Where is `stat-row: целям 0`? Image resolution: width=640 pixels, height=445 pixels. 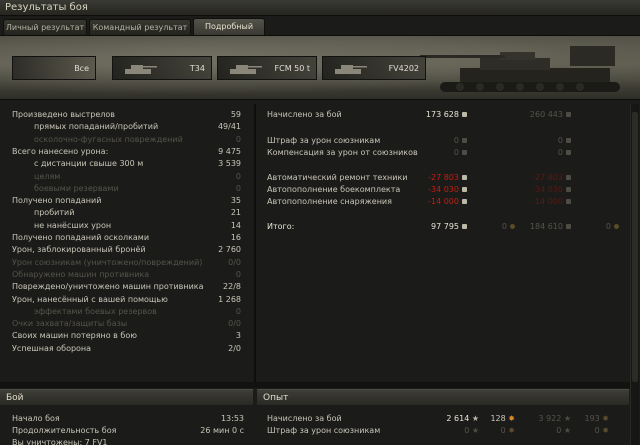 stat-row: целям 0 is located at coordinates (137, 177).